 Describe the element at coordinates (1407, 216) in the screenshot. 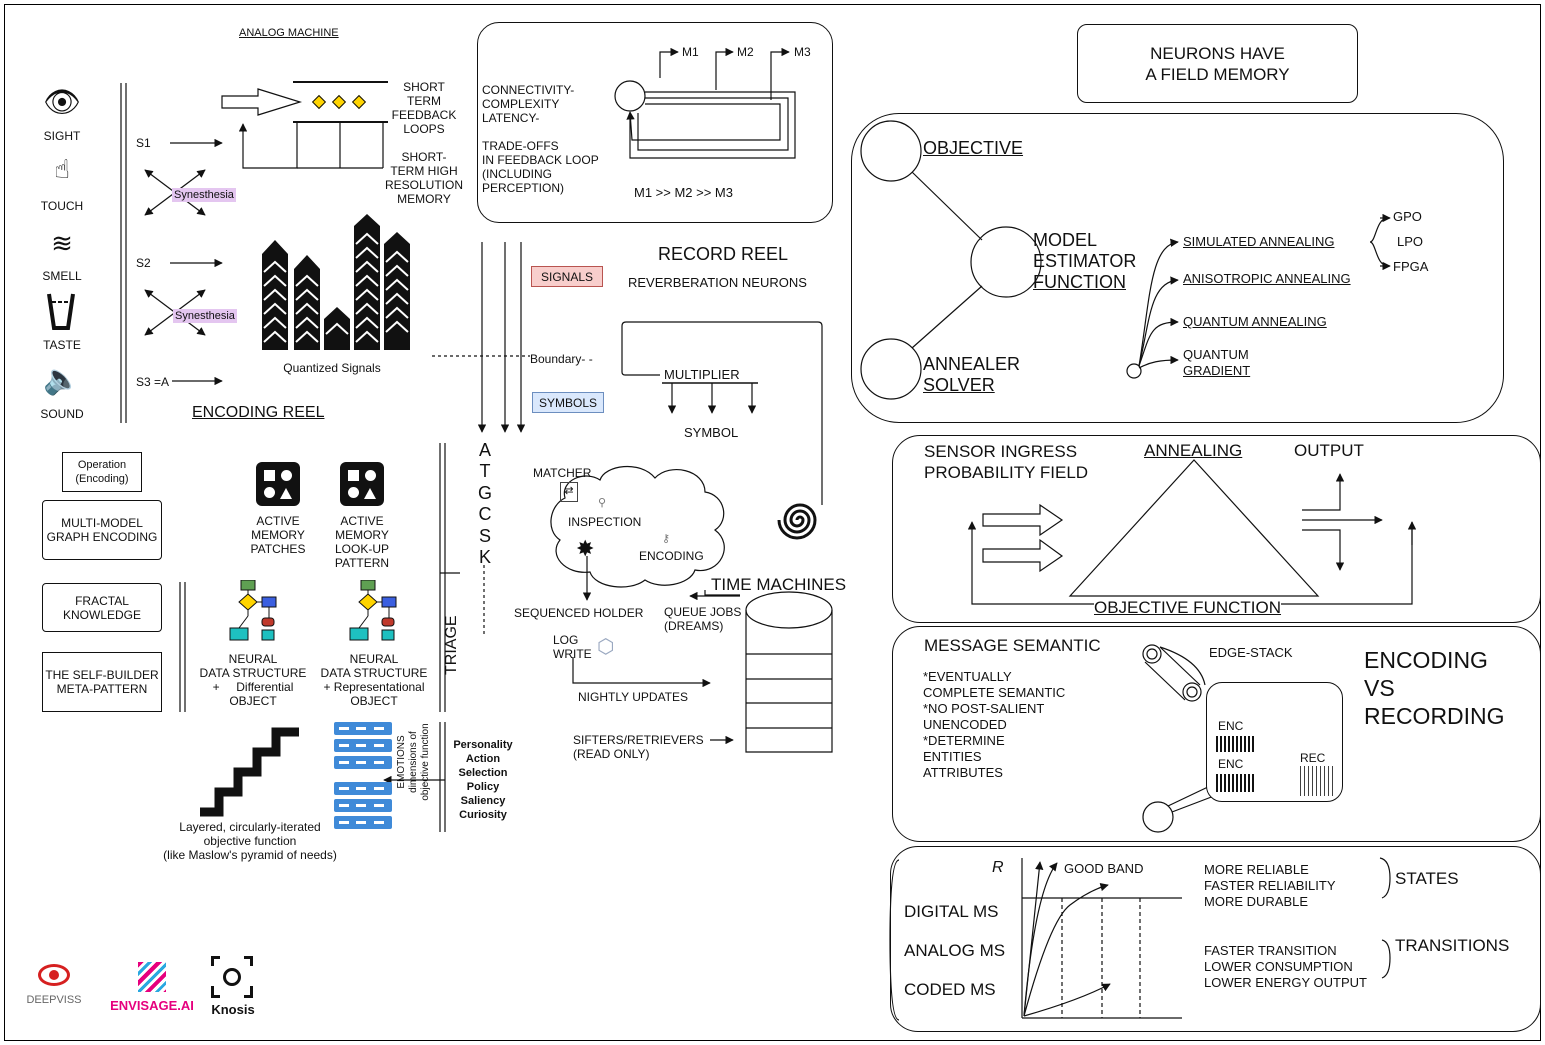

I see `gpo-label: GPO` at that location.